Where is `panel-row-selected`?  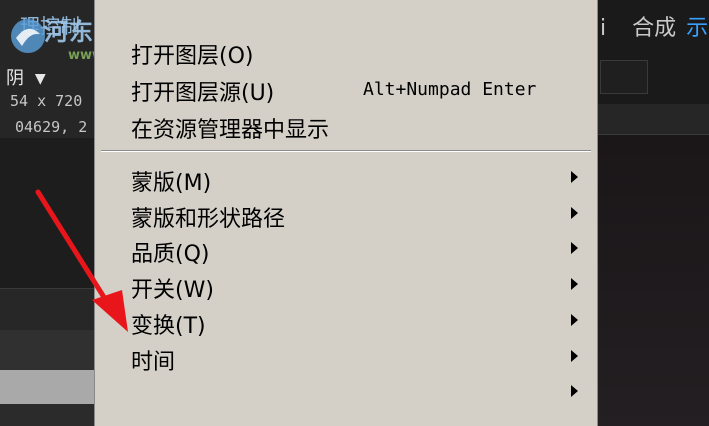
panel-row-selected is located at coordinates (47, 387).